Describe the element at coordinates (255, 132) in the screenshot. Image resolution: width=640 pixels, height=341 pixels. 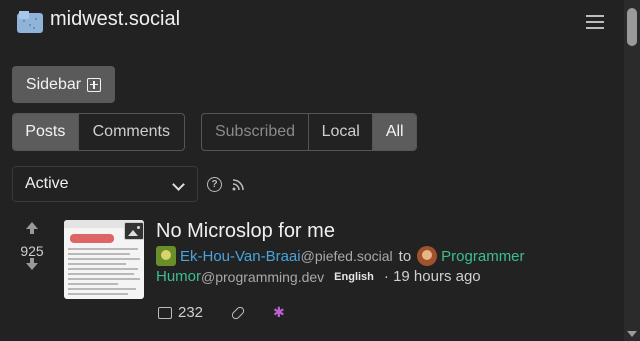
I see `tab-subscribed: Subscribed` at that location.